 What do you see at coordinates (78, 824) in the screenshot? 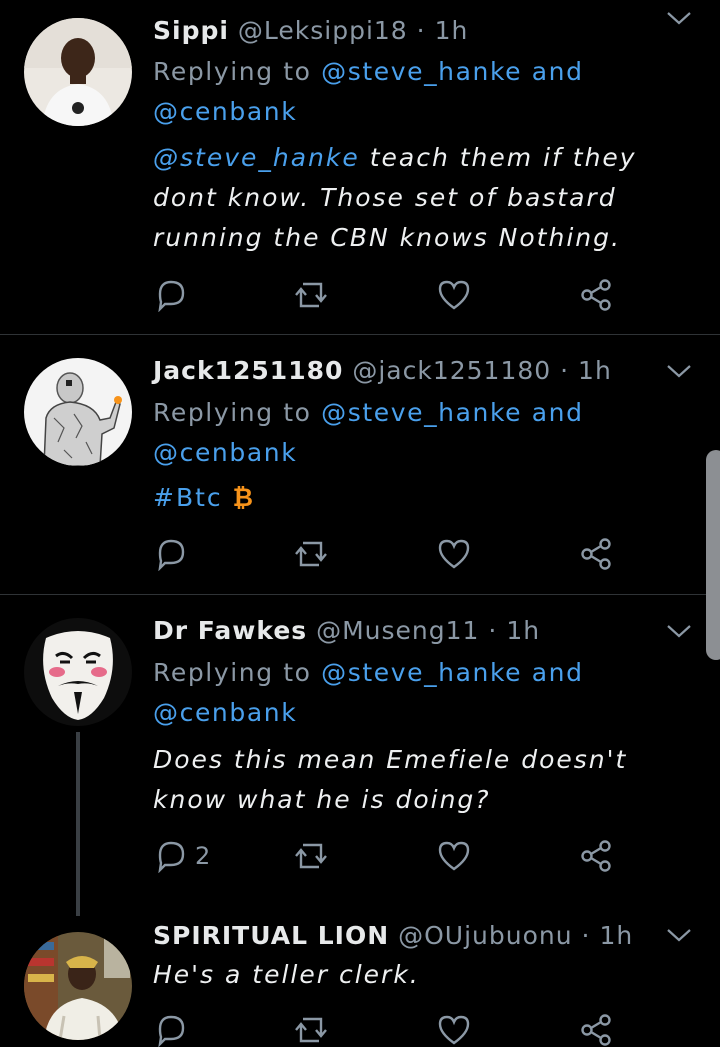
I see `thread-connector` at bounding box center [78, 824].